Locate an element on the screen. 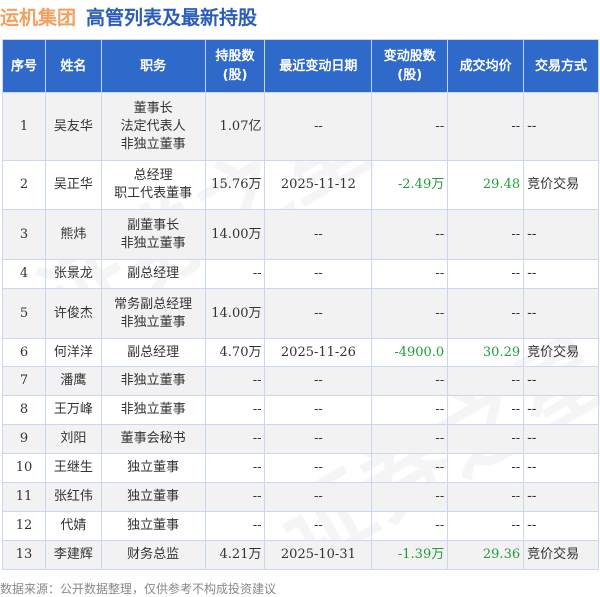 Image resolution: width=600 pixels, height=597 pixels. column-header: 交易方式 is located at coordinates (561, 66).